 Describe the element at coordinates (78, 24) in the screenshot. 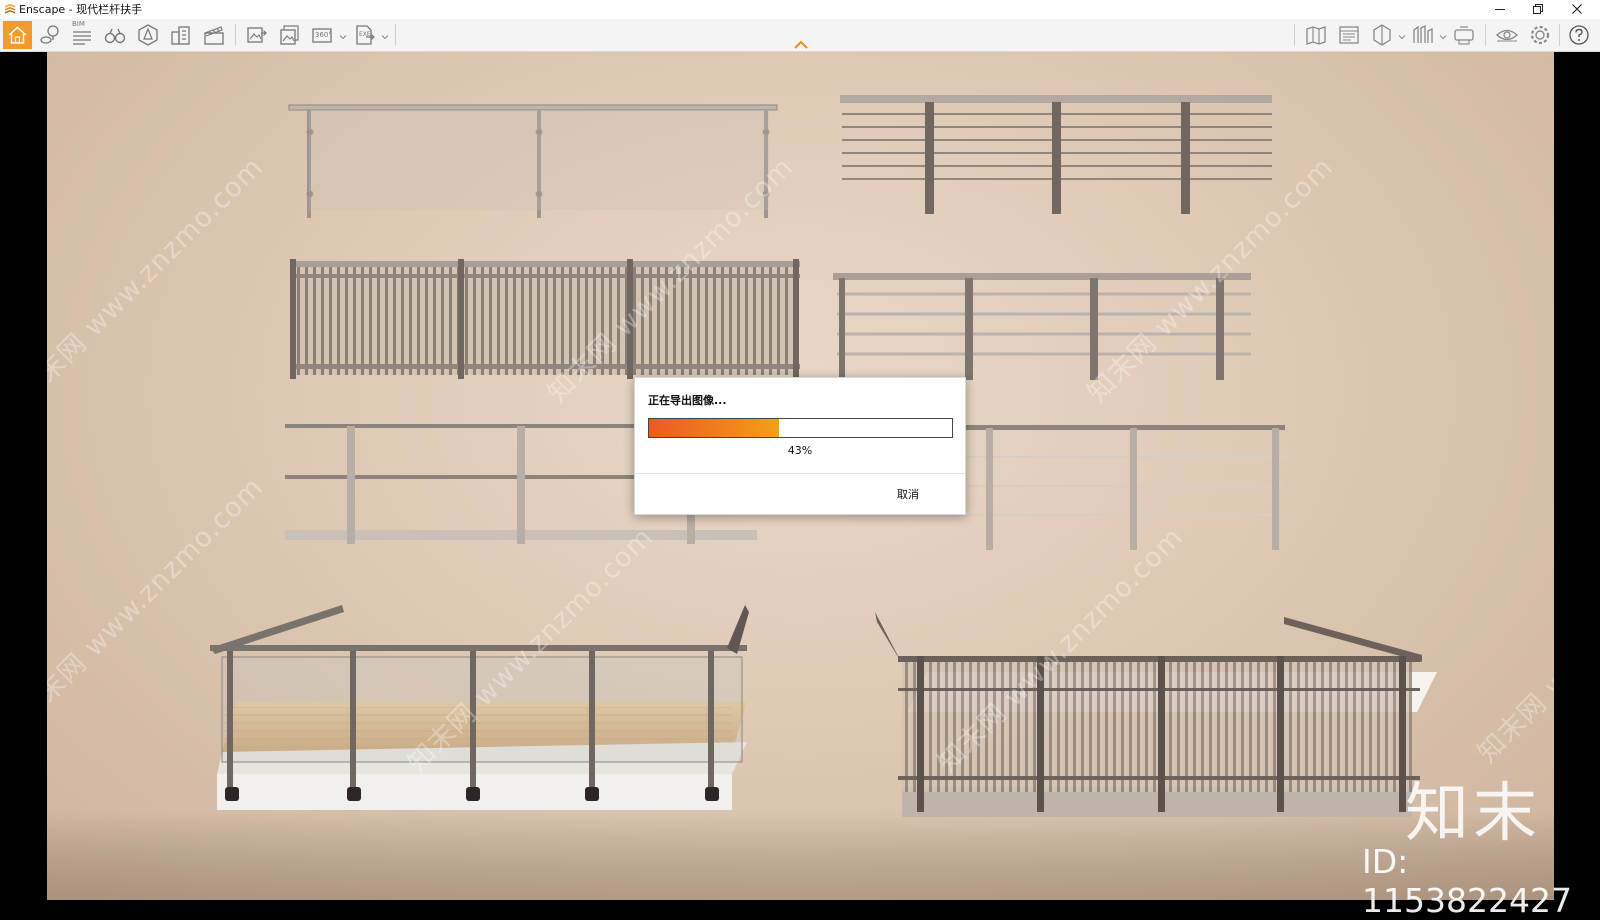

I see `bim-label: BIM` at that location.